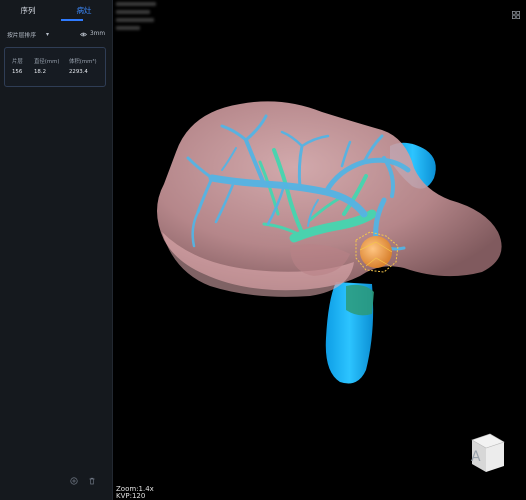 The height and width of the screenshot is (500, 526). What do you see at coordinates (17, 62) in the screenshot?
I see `column-header-slice: 片层` at bounding box center [17, 62].